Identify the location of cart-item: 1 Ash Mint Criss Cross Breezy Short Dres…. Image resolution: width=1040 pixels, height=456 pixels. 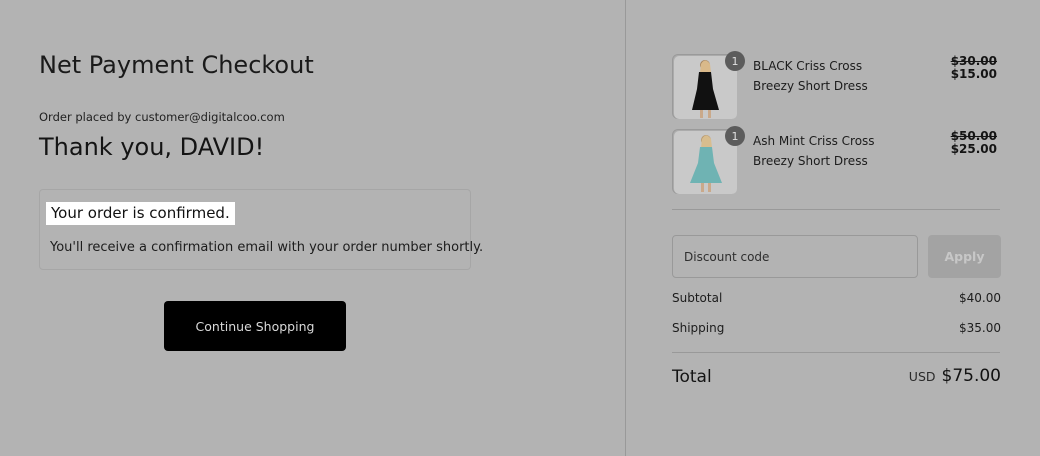
(837, 160).